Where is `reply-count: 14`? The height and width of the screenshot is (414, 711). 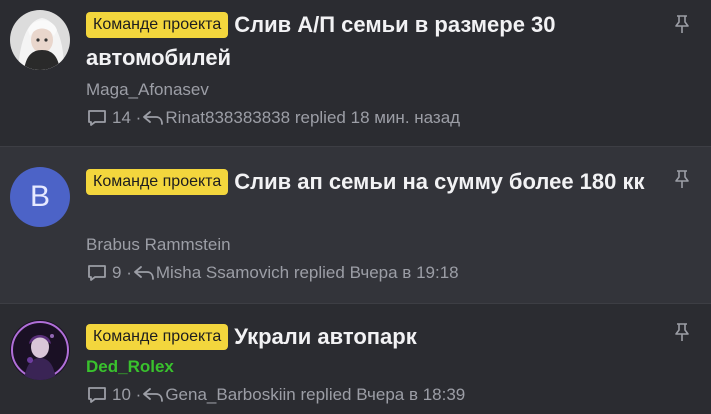 reply-count: 14 is located at coordinates (121, 117).